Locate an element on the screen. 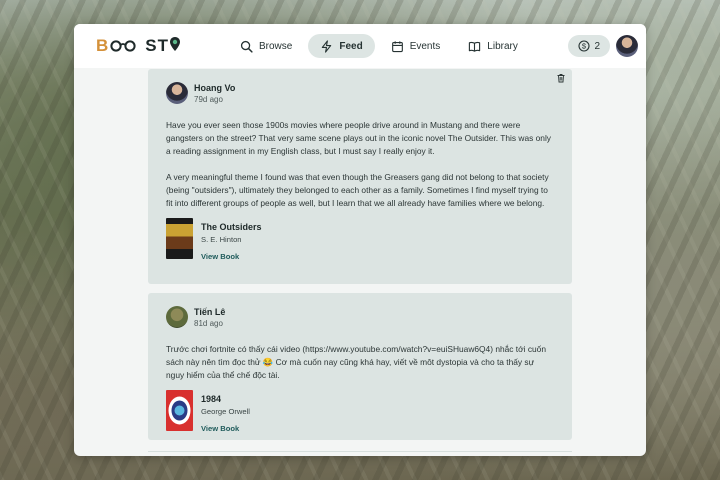  calendar-icon is located at coordinates (397, 46).